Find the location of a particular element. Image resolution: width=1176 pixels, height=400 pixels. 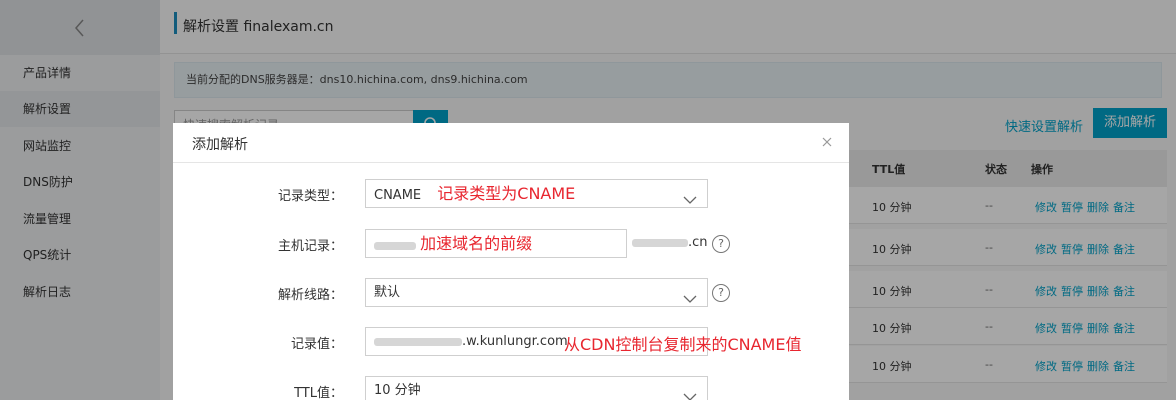

record-type-select: CNAME 记录类型为CNAME is located at coordinates (536, 193).